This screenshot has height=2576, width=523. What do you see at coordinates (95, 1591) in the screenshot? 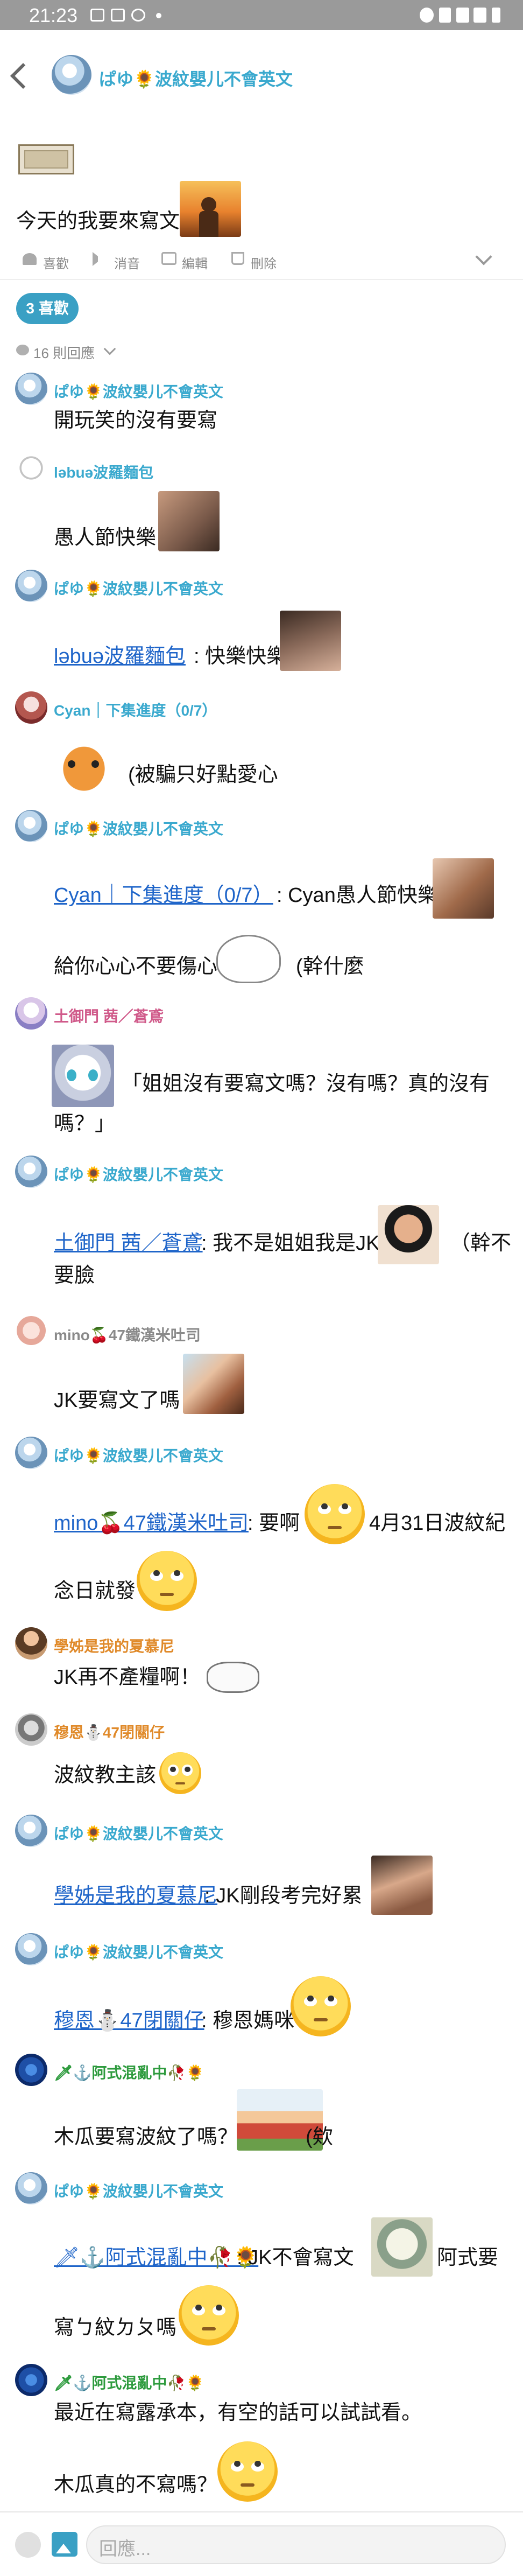
I see `reply-text-3: 念日就發` at bounding box center [95, 1591].